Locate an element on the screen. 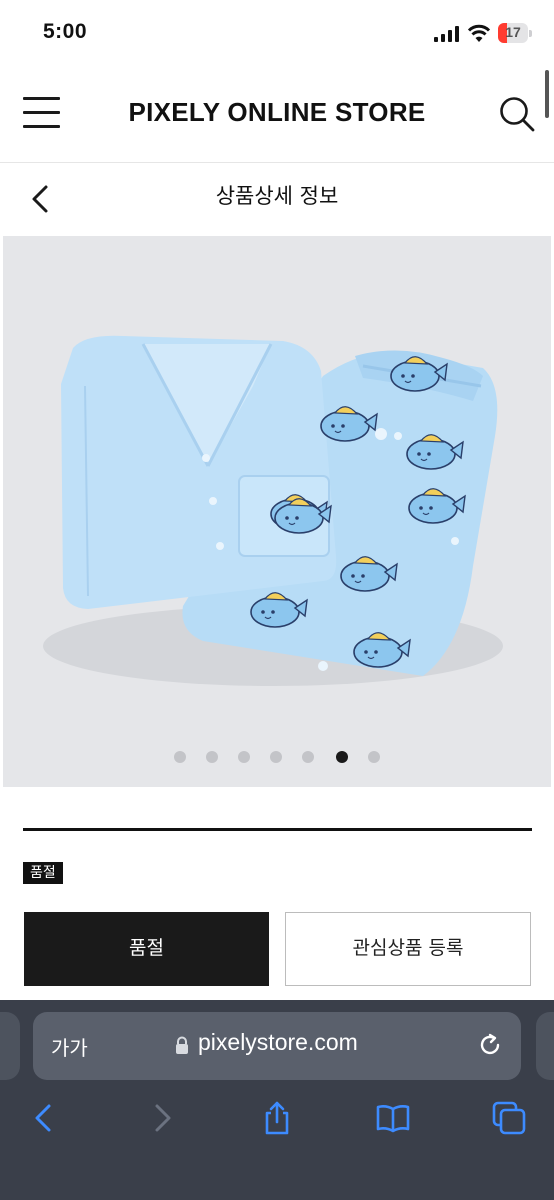 The image size is (554, 1200). address-bar: 가가 pixelystore.com is located at coordinates (277, 1046).